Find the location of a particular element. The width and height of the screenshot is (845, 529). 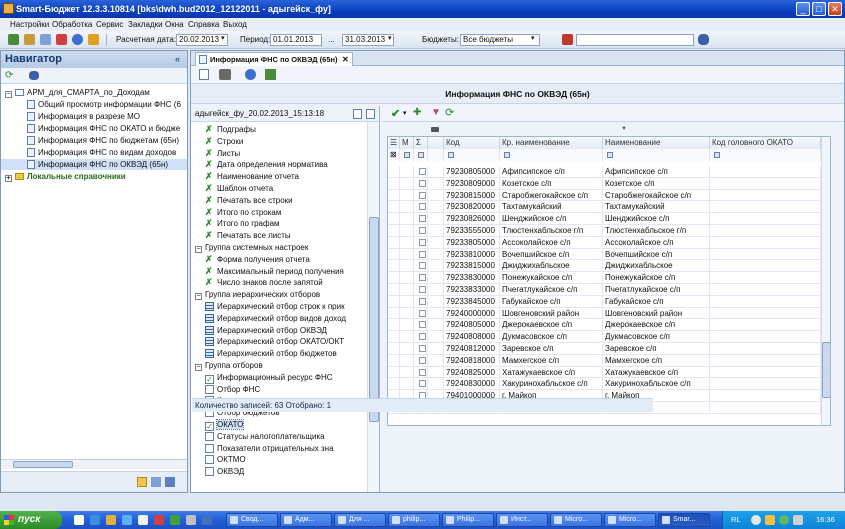

tab-okved-info: Информация ФНС по ОКВЭД (65н) ✕ is located at coordinates (274, 59).